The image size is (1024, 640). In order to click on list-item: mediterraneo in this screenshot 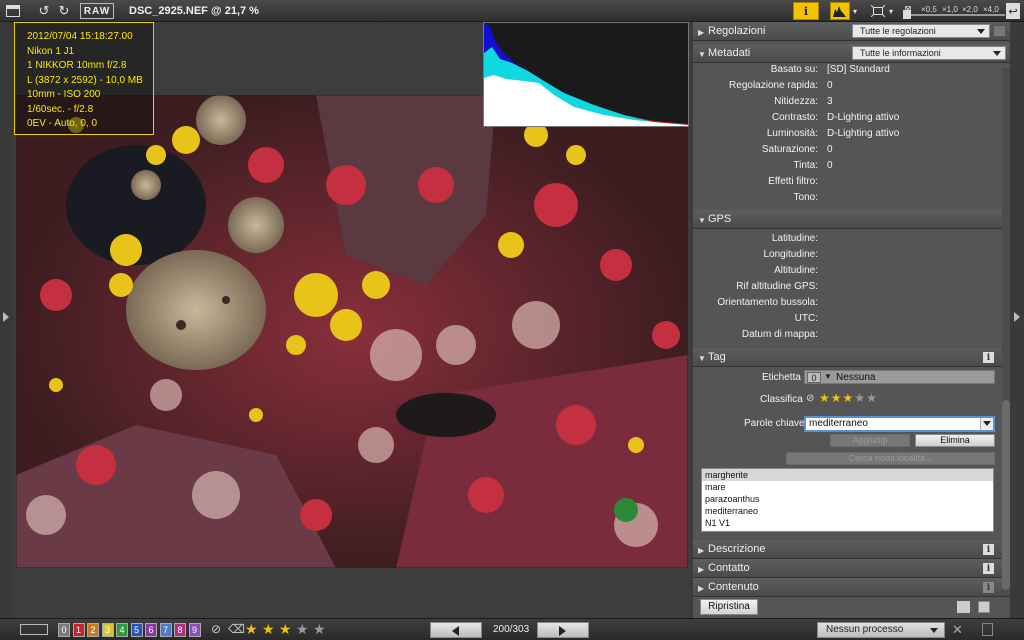, I will do `click(847, 511)`.